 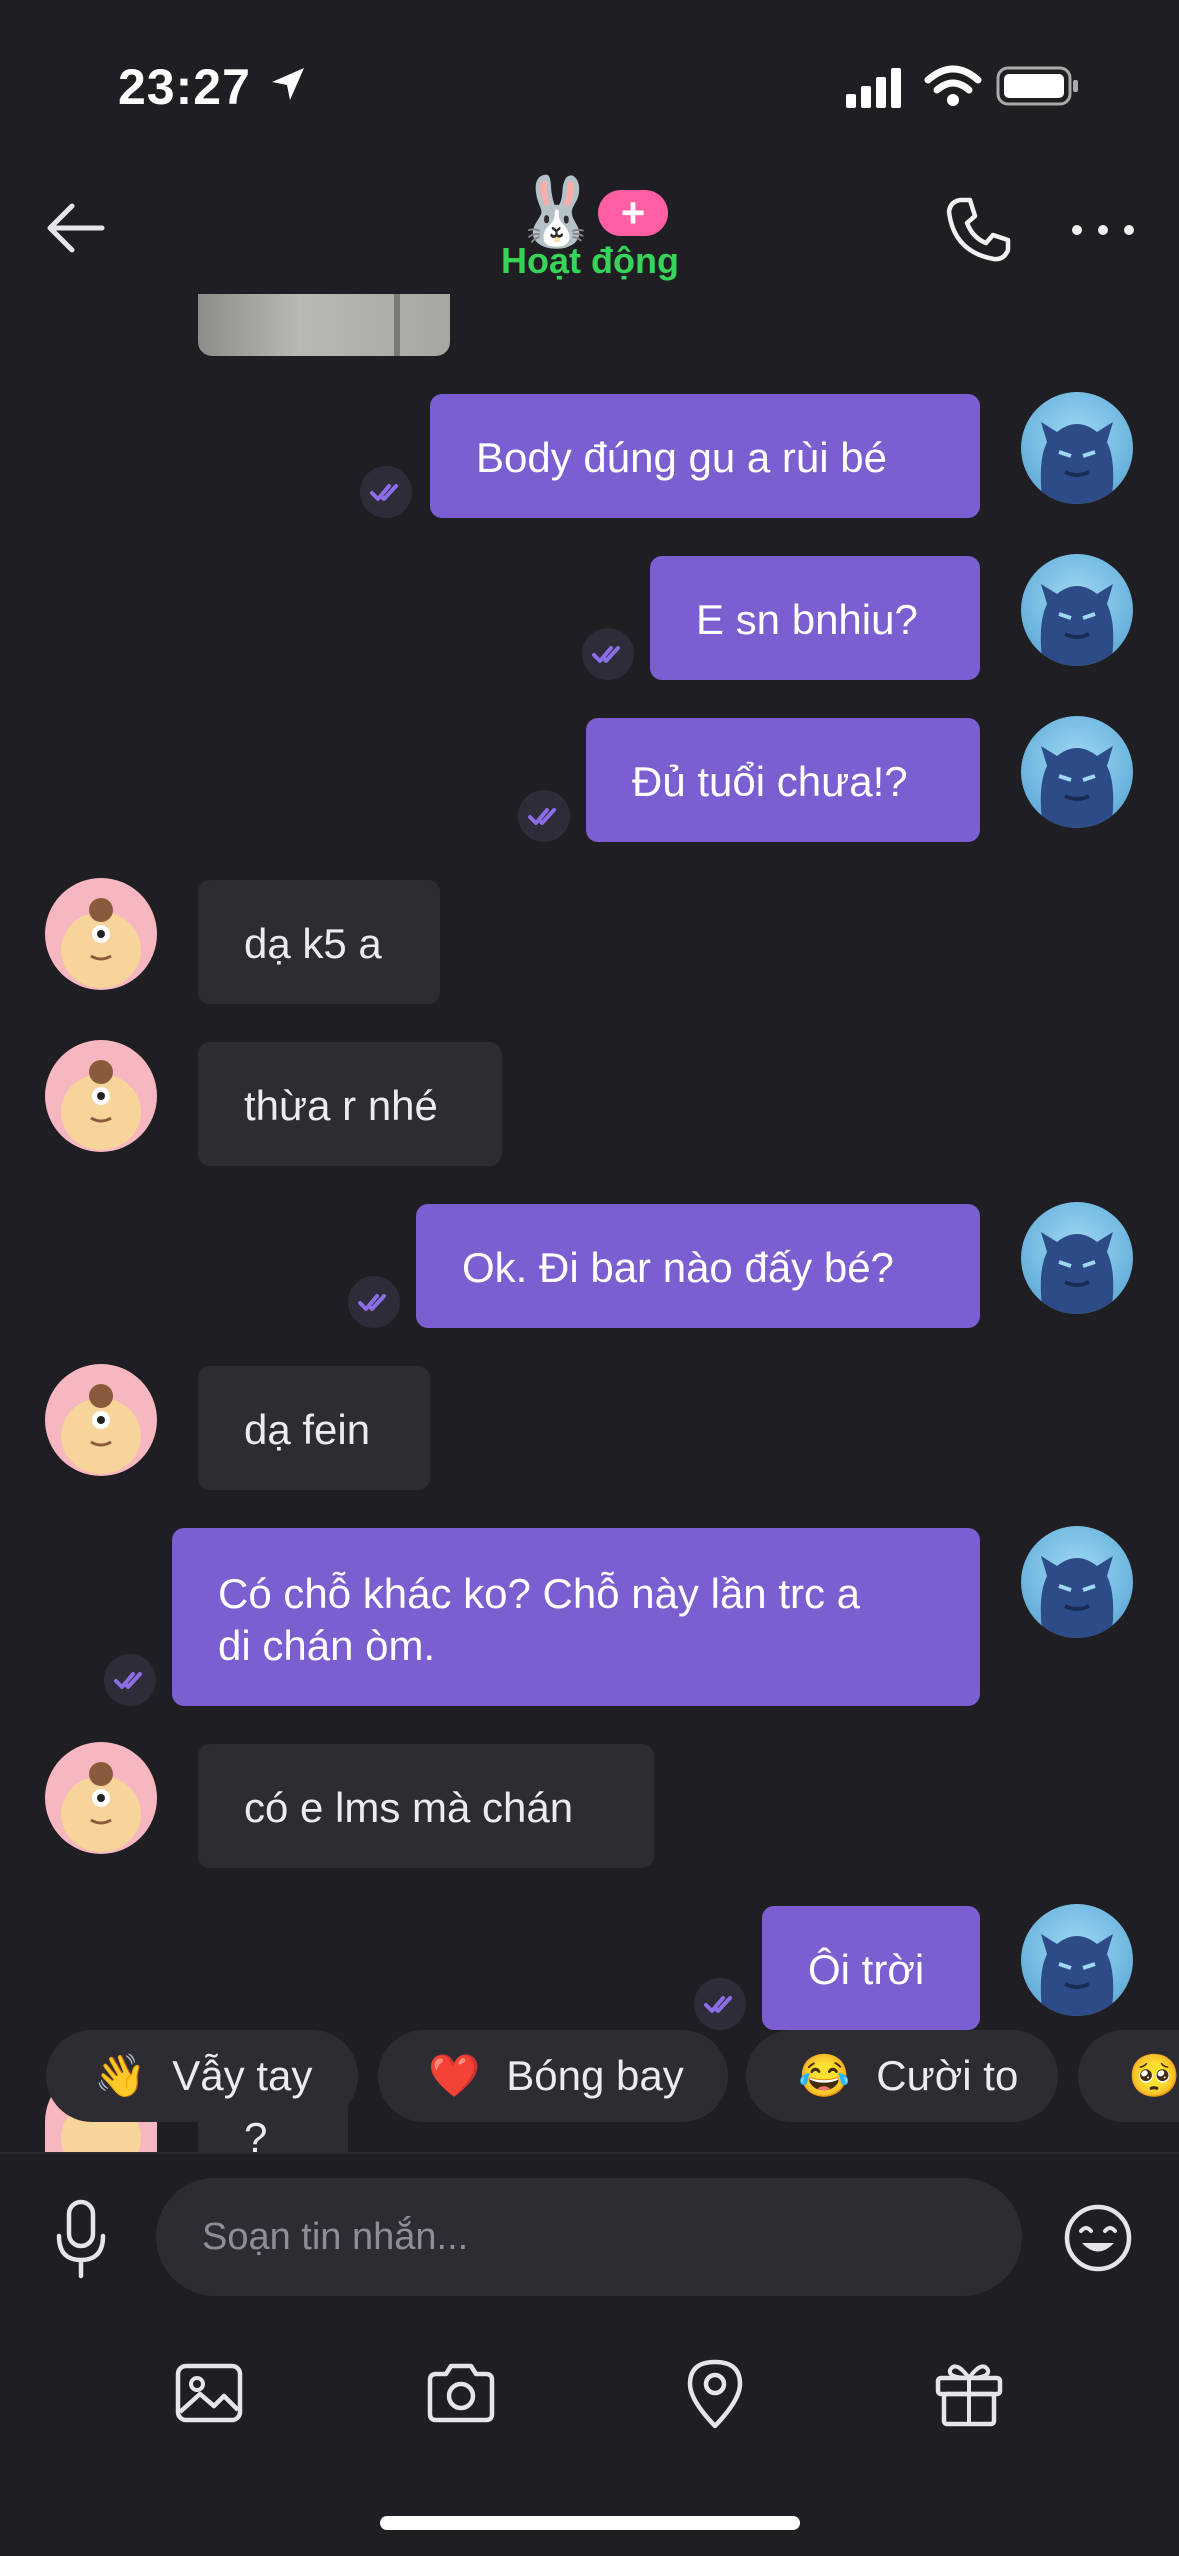 I want to click on quick-reaction-wave: 👋 Vẫy tay, so click(x=202, y=2076).